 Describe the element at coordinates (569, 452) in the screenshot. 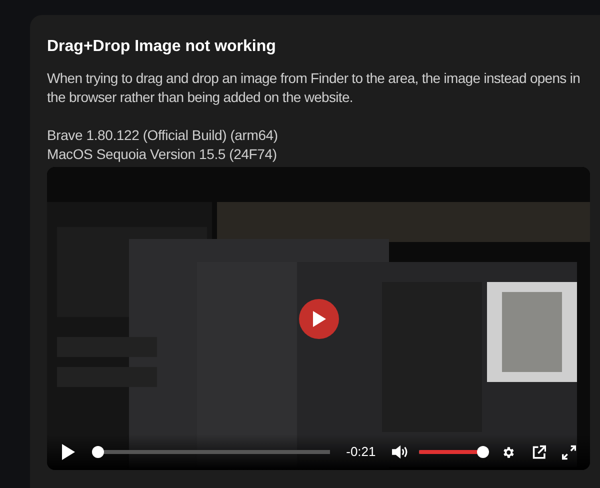

I see `fullscreen-icon` at that location.